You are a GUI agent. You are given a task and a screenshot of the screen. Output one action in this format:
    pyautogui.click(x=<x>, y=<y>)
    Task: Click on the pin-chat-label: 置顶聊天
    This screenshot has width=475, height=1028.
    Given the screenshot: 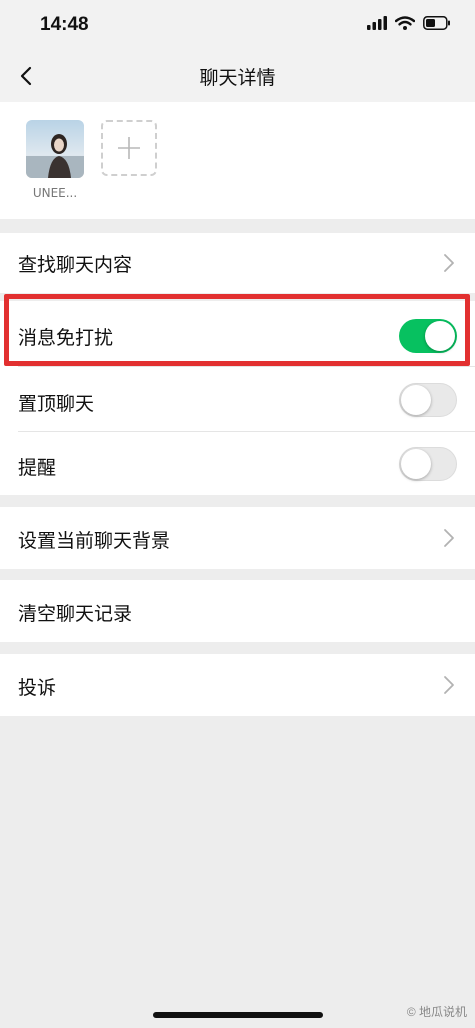 What is the action you would take?
    pyautogui.click(x=56, y=404)
    